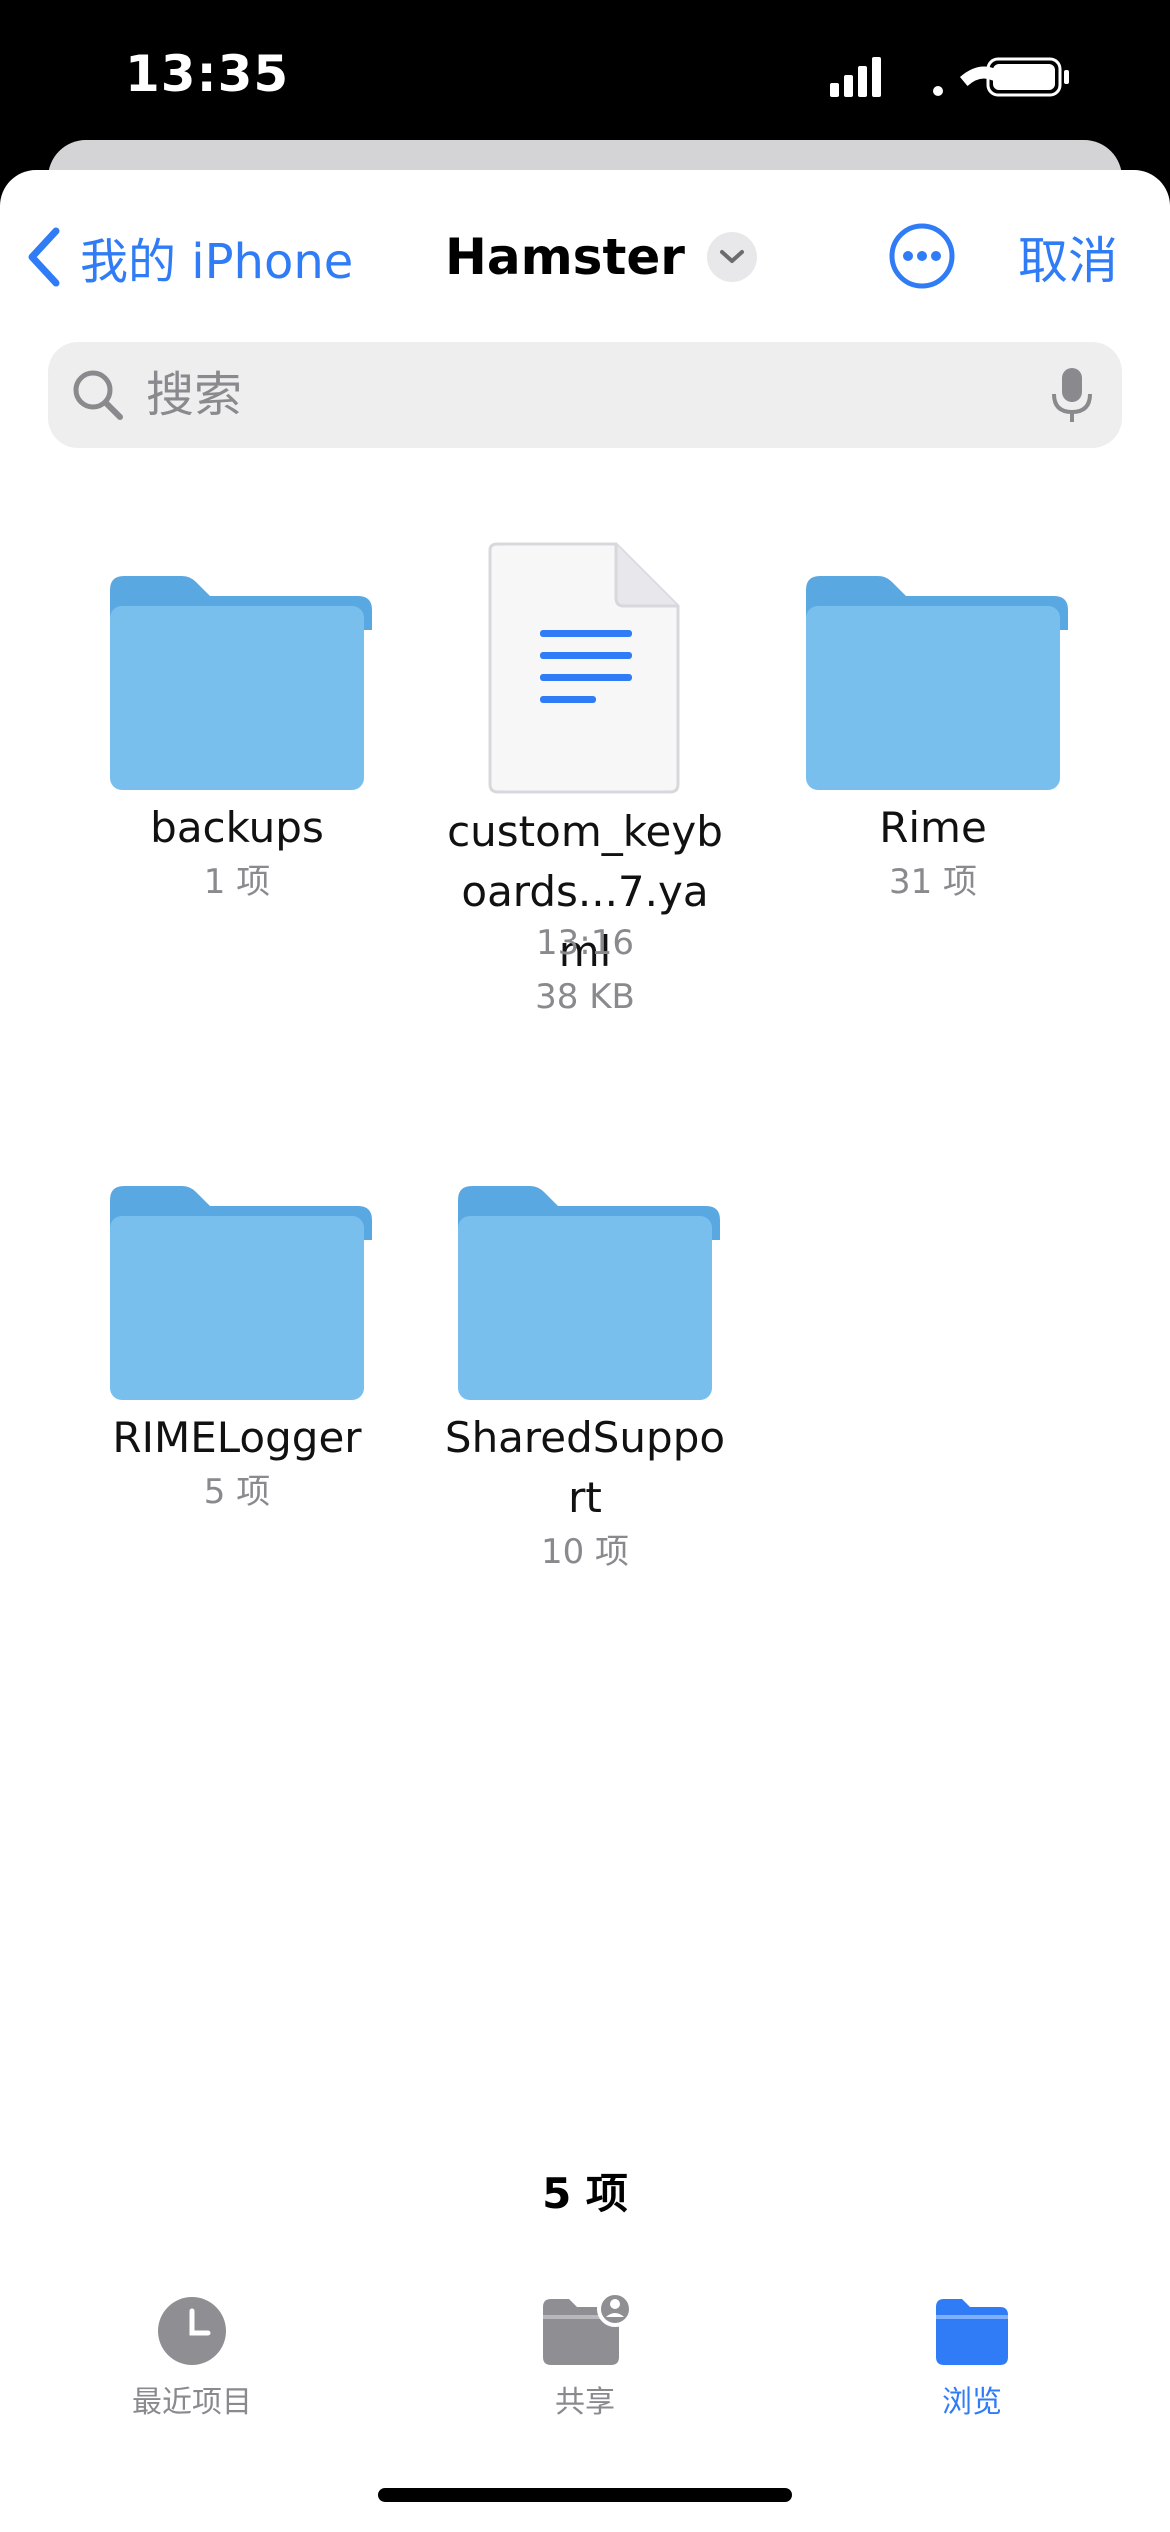 The image size is (1170, 2532). I want to click on shared-folder-icon, so click(588, 2330).